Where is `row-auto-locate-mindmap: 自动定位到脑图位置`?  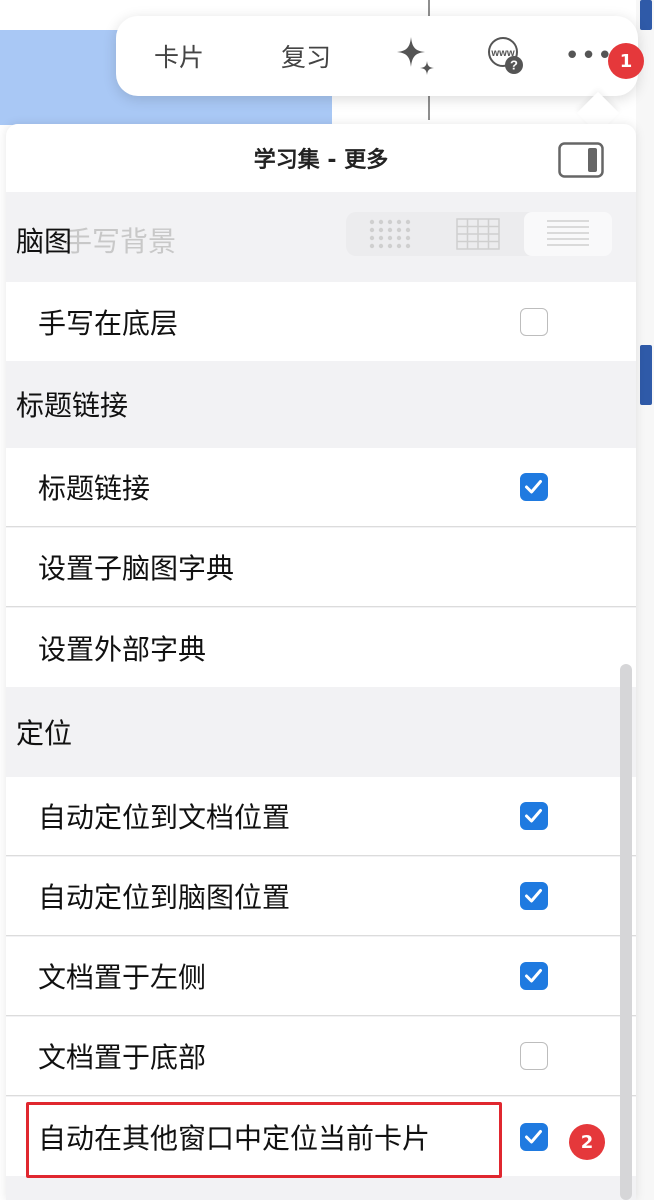 row-auto-locate-mindmap: 自动定位到脑图位置 is located at coordinates (321, 896).